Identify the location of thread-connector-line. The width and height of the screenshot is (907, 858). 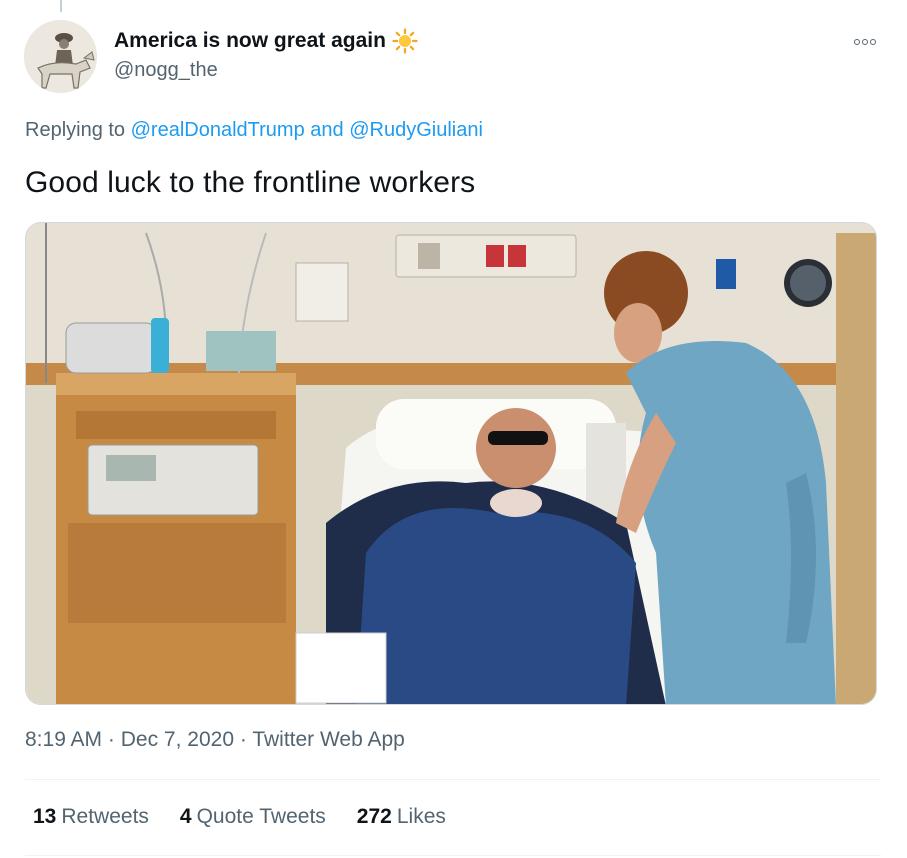
(61, 6).